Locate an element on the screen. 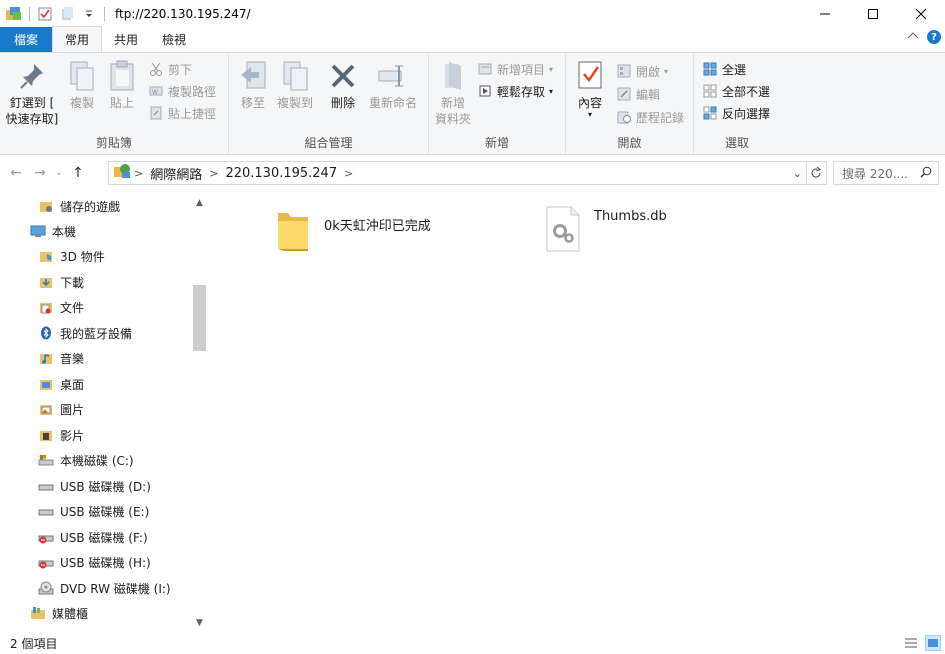 The height and width of the screenshot is (654, 945). properties-dropdown-icon: ▾ is located at coordinates (589, 114).